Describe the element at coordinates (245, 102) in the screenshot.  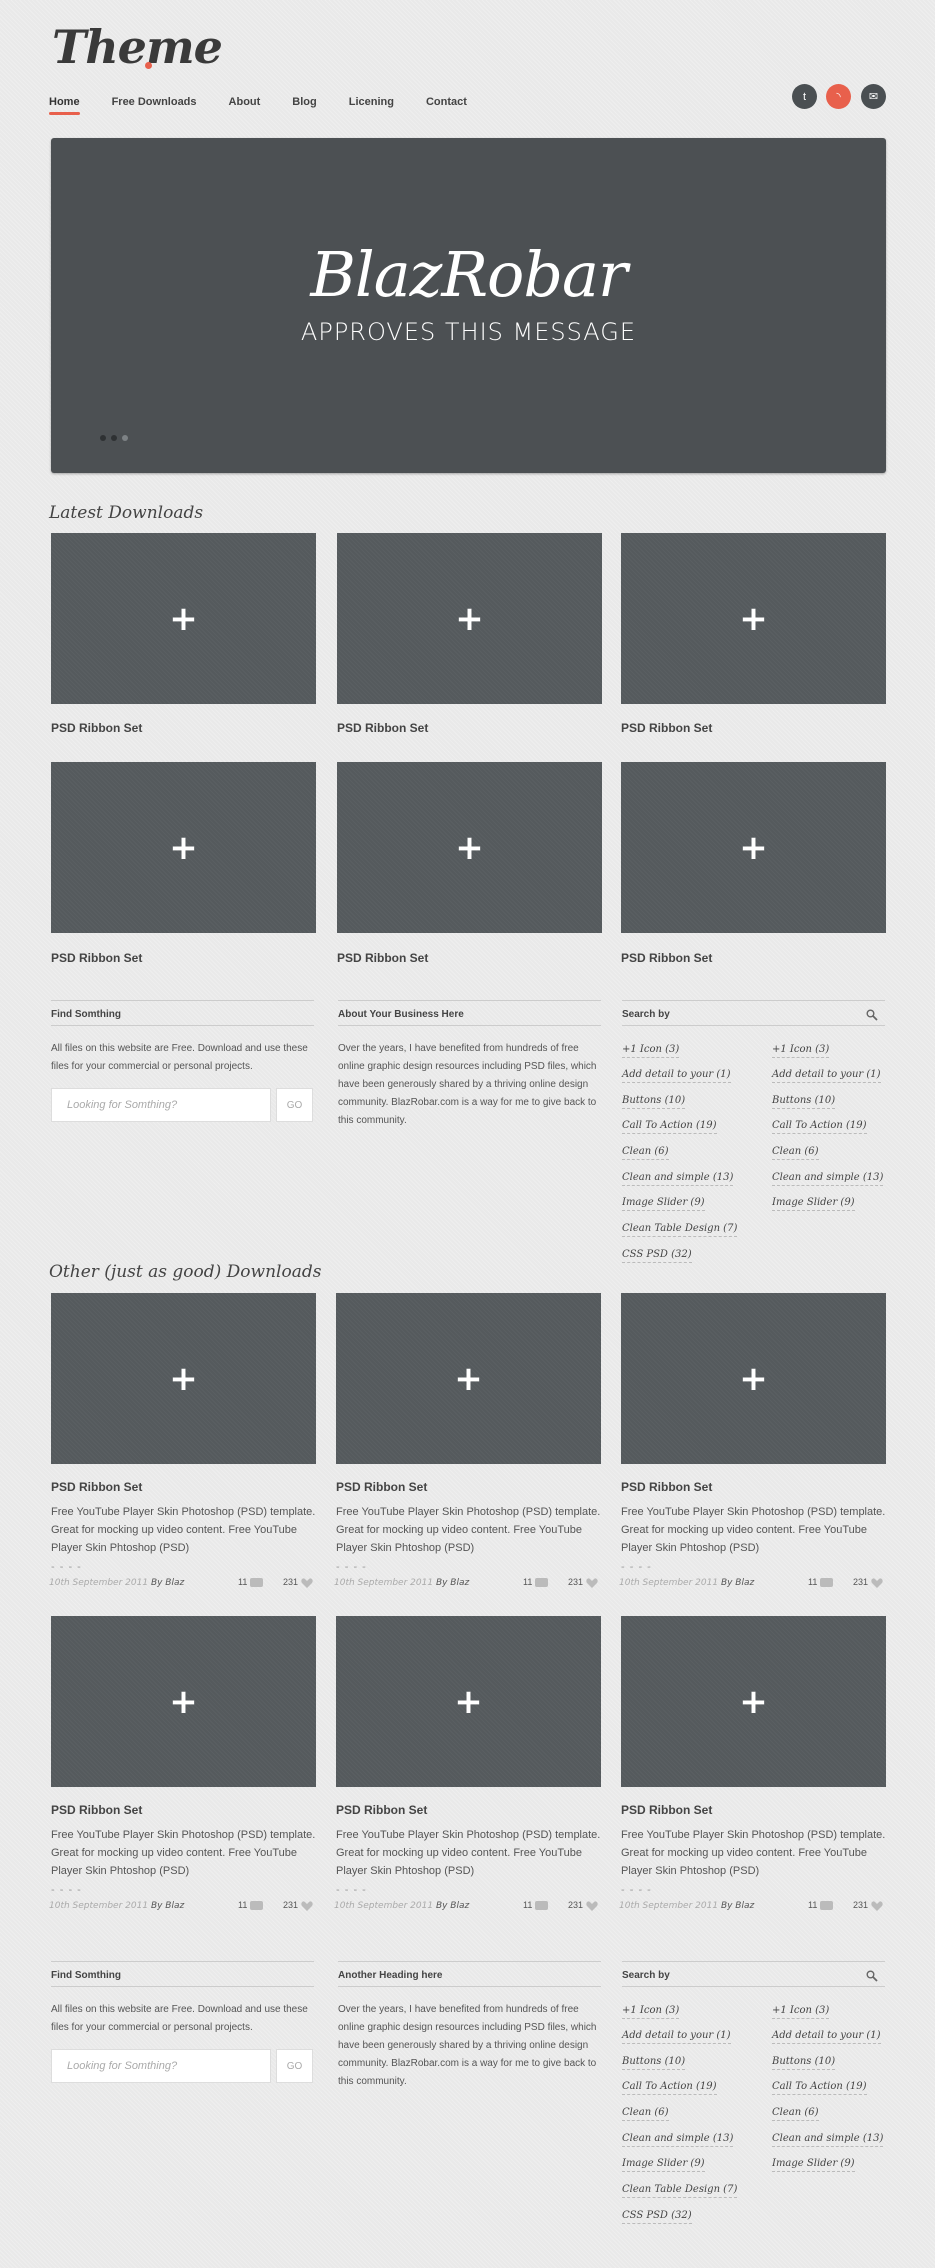
I see `nav-about: About` at that location.